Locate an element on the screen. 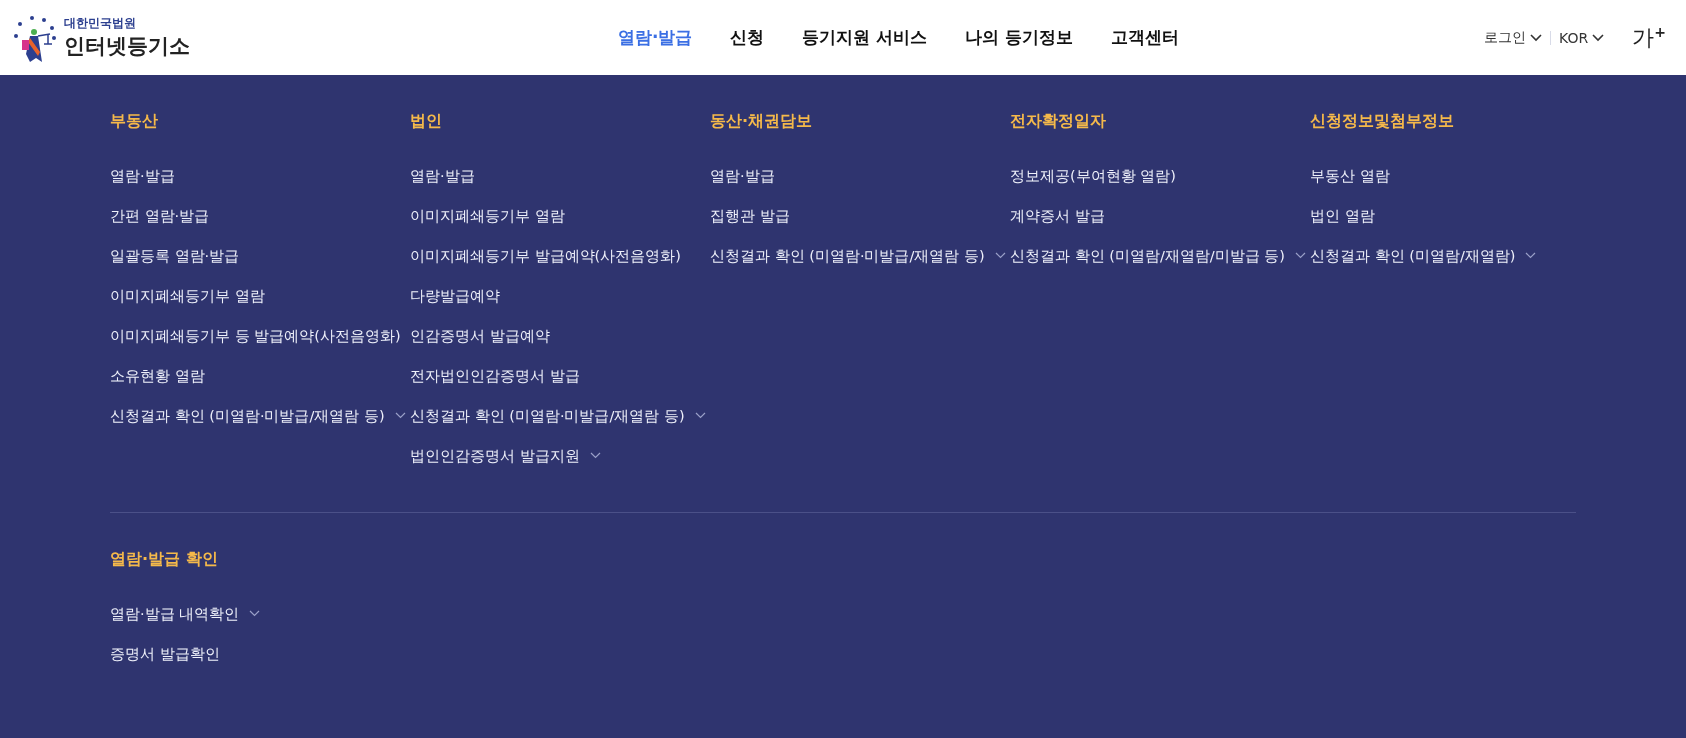 This screenshot has width=1686, height=738. menu-link: 신청결과 확인 (미열람/재열람) is located at coordinates (1423, 267).